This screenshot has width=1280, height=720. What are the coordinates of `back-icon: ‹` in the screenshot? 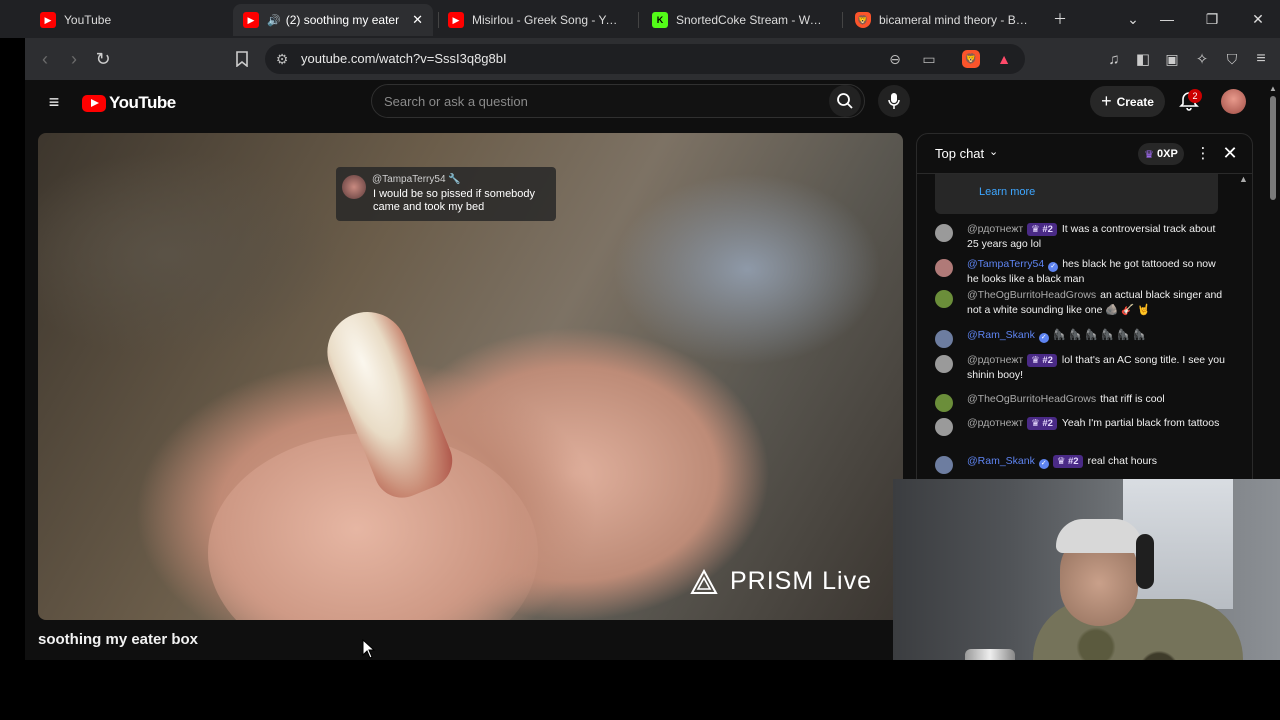 It's located at (45, 59).